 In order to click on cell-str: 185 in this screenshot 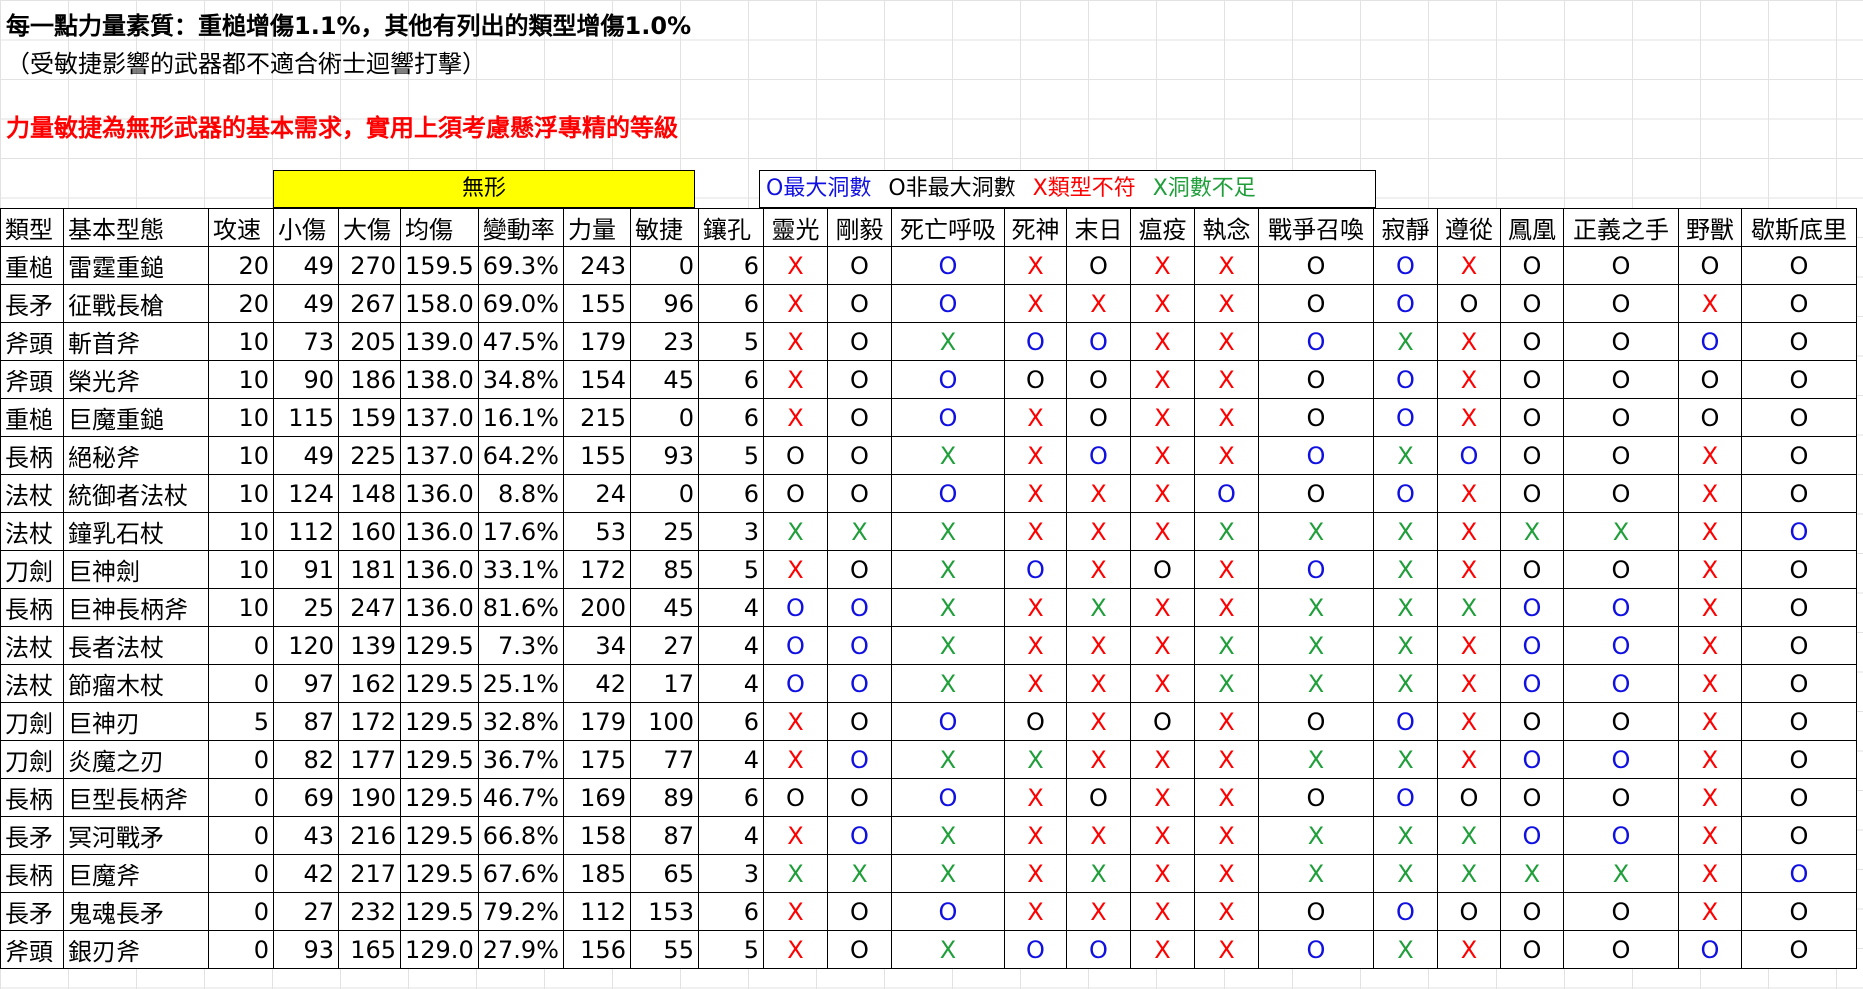, I will do `click(596, 873)`.